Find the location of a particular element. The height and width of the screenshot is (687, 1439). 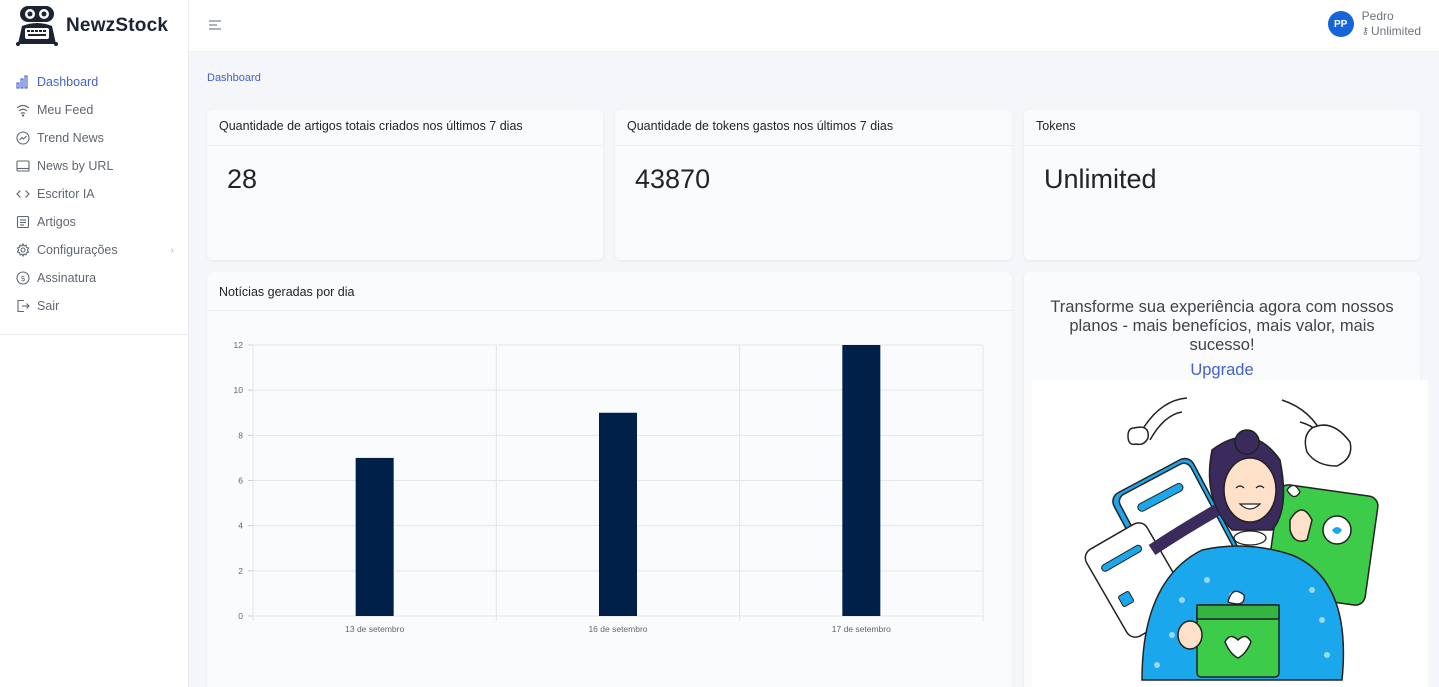

breadcrumb: Dashboard is located at coordinates (234, 78).